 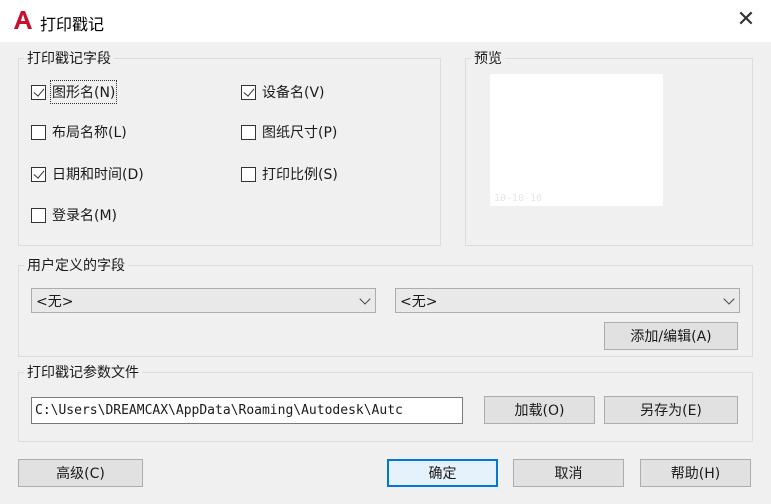 What do you see at coordinates (203, 300) in the screenshot?
I see `user-field-select-left: <无>` at bounding box center [203, 300].